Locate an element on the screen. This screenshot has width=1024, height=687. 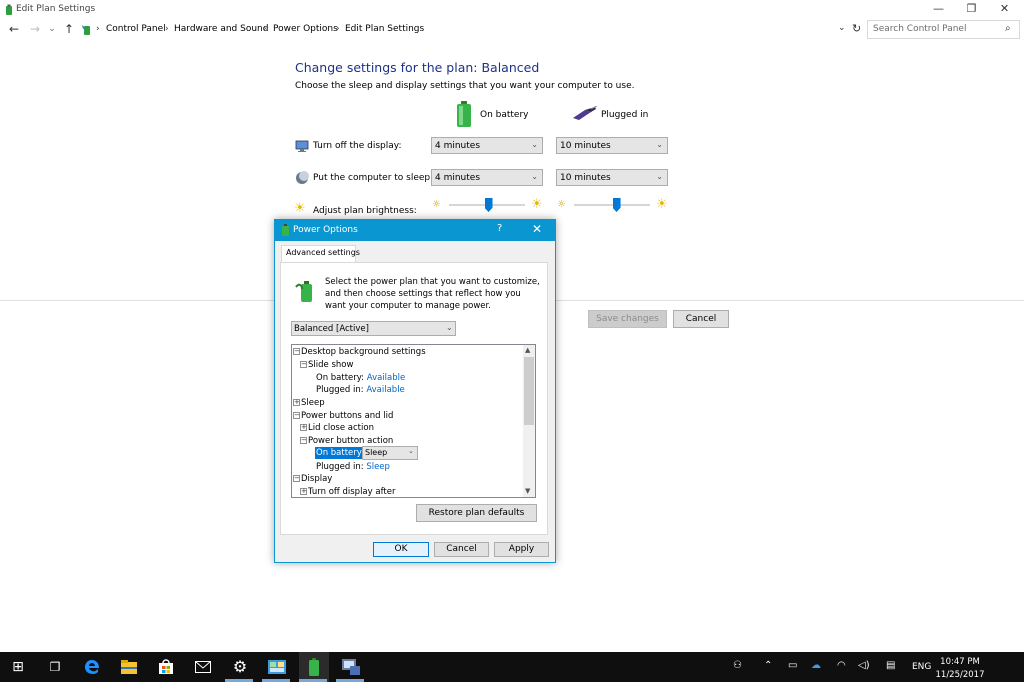
tree-item-label: Desktop background settings is located at coordinates (363, 352).